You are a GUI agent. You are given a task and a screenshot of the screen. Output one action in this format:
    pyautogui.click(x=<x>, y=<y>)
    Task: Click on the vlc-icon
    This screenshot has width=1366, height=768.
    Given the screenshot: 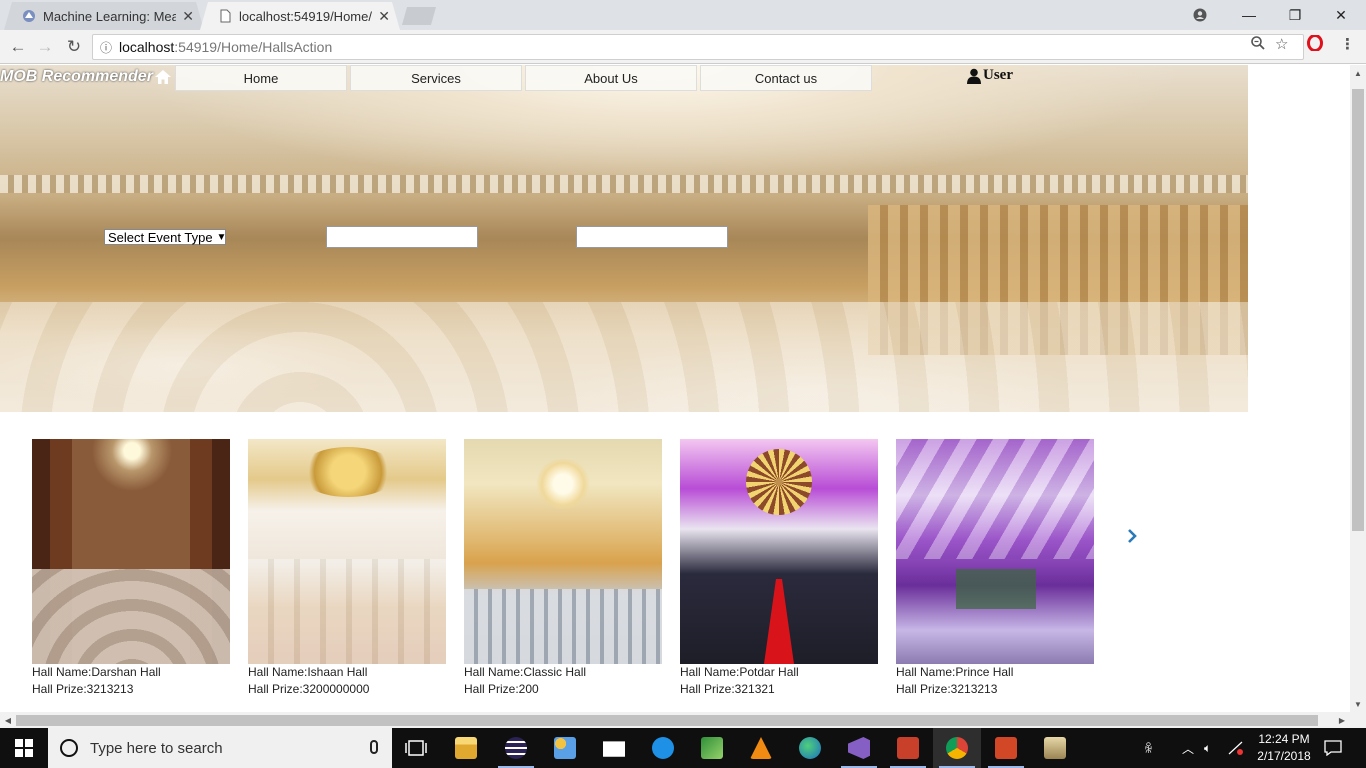 What is the action you would take?
    pyautogui.click(x=761, y=748)
    